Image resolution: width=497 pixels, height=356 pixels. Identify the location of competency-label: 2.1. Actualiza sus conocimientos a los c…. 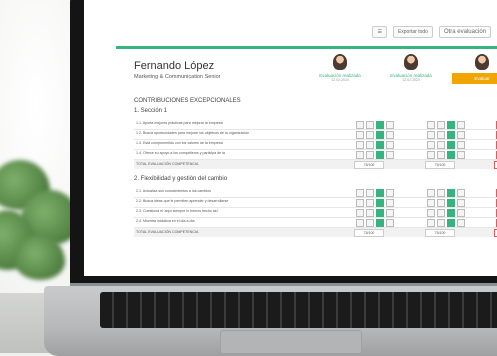
(173, 191).